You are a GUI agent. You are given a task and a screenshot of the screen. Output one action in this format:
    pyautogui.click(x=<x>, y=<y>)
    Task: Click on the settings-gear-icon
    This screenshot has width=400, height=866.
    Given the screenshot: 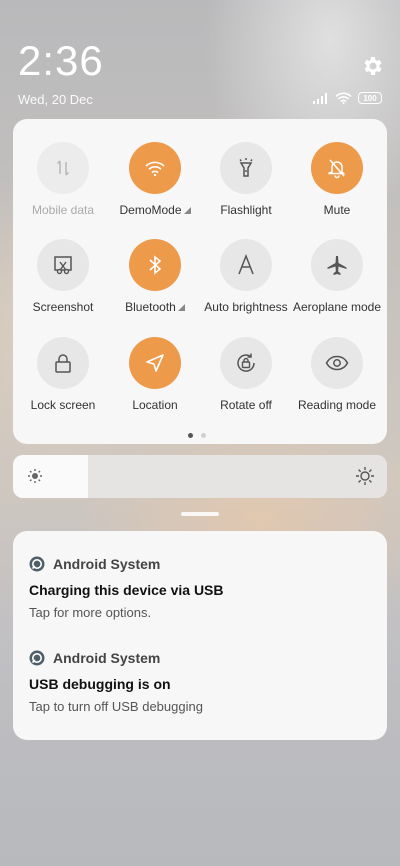 What is the action you would take?
    pyautogui.click(x=372, y=66)
    